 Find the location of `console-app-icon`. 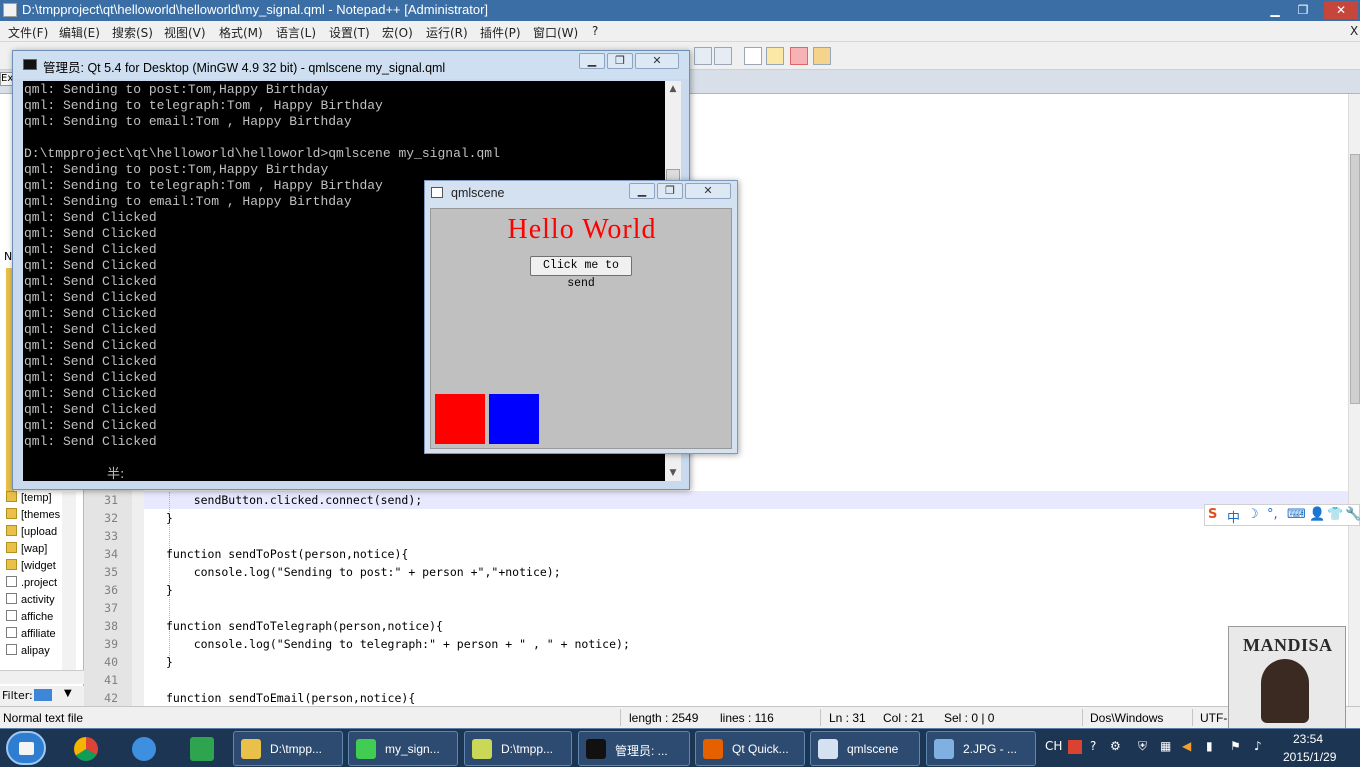

console-app-icon is located at coordinates (30, 64).